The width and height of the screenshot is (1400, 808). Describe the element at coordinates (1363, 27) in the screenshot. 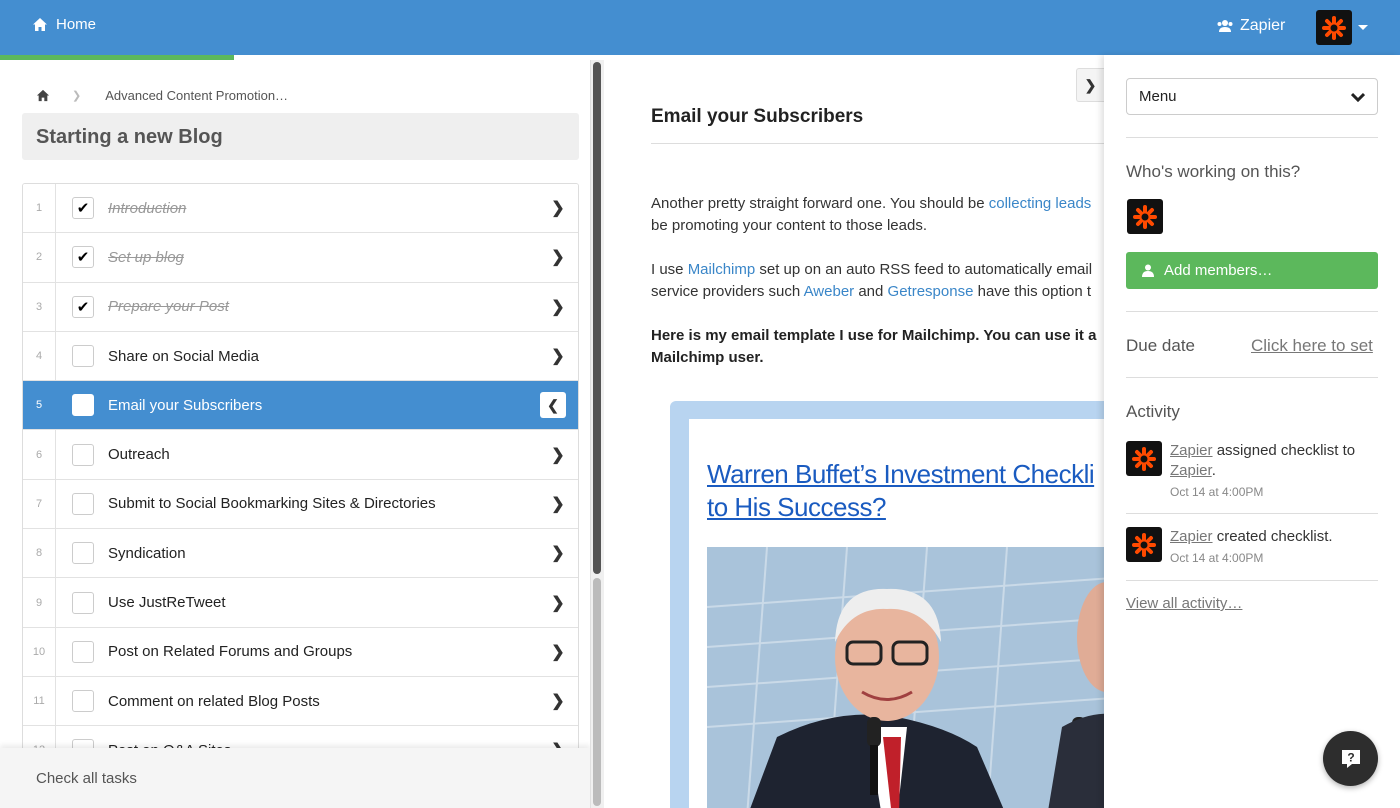

I see `user-menu-caret-icon` at that location.